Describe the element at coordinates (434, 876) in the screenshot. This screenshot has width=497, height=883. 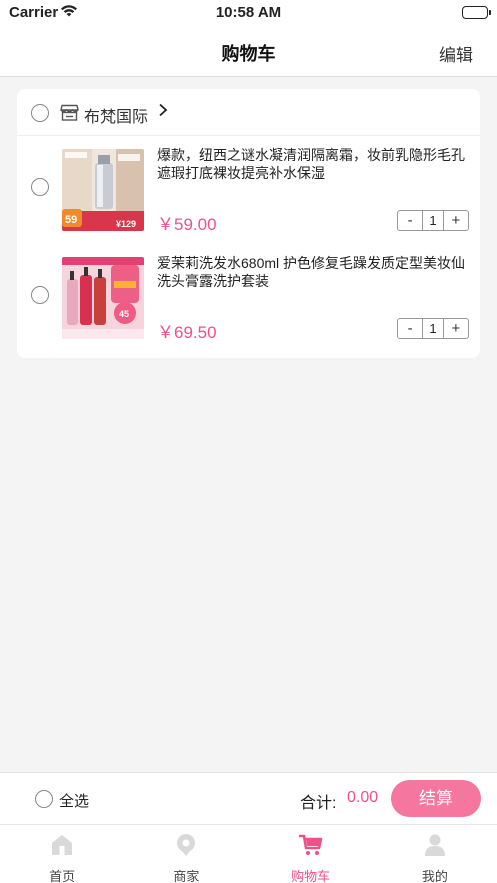
I see `tab-label: 我的` at that location.